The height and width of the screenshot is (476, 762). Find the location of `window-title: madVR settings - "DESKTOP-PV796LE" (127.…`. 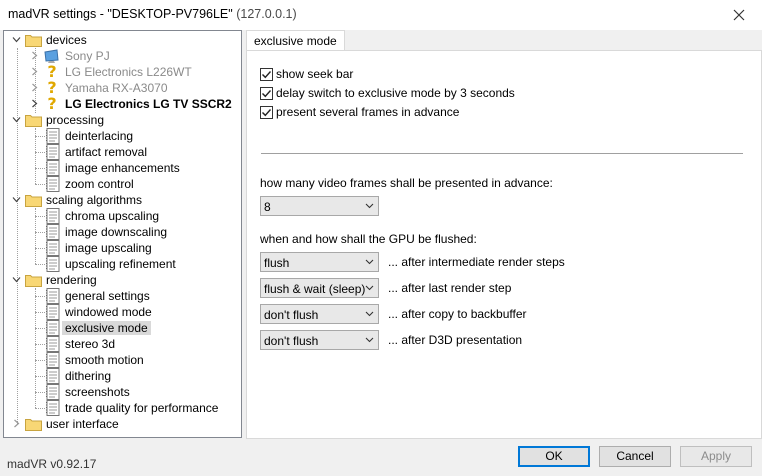

window-title: madVR settings - "DESKTOP-PV796LE" (127.… is located at coordinates (152, 14).